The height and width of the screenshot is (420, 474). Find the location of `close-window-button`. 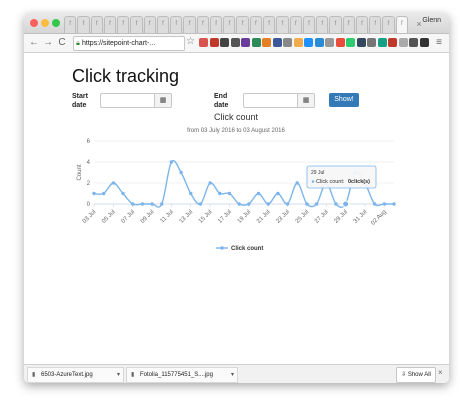

close-window-button is located at coordinates (34, 23).